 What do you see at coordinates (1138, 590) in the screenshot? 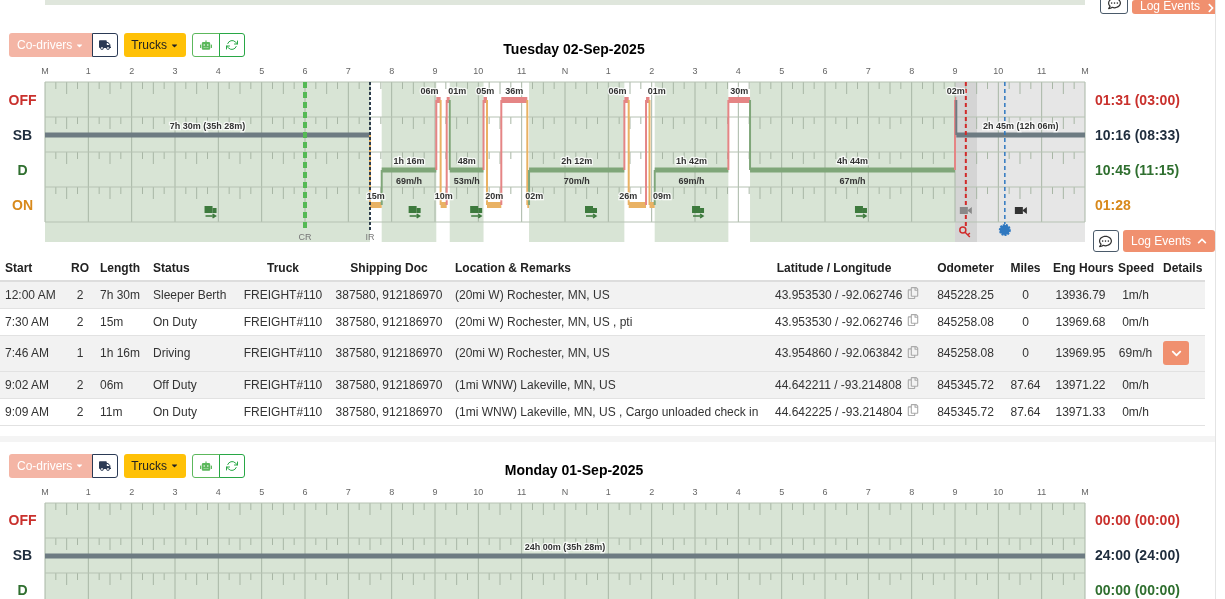
I see `status-total: 00:00 (00:00)` at bounding box center [1138, 590].